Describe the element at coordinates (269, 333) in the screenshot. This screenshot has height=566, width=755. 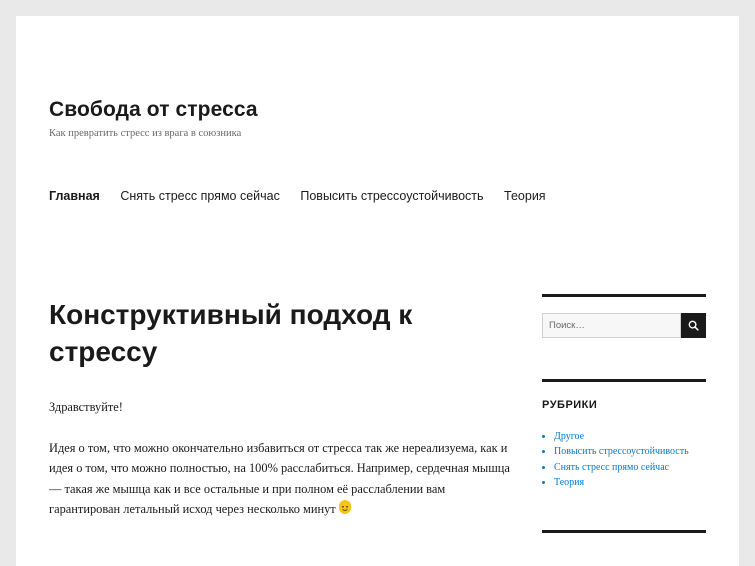
I see `post-title: Конструктивный подход к стрессу` at that location.